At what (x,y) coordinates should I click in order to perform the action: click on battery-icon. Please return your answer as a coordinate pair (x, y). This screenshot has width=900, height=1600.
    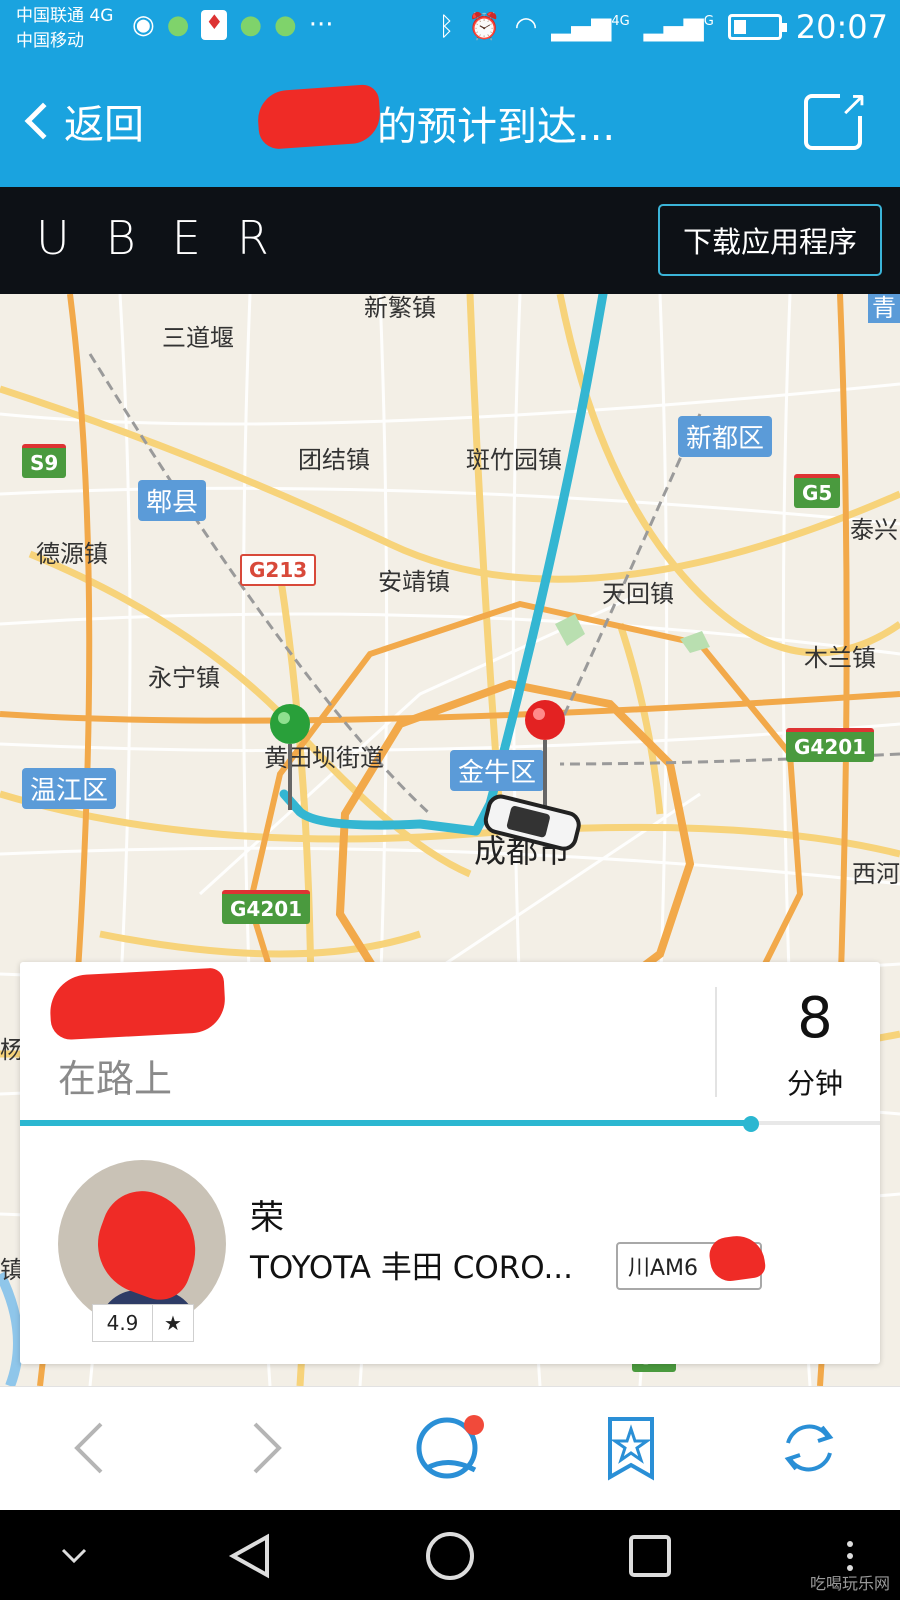
    Looking at the image, I should click on (757, 27).